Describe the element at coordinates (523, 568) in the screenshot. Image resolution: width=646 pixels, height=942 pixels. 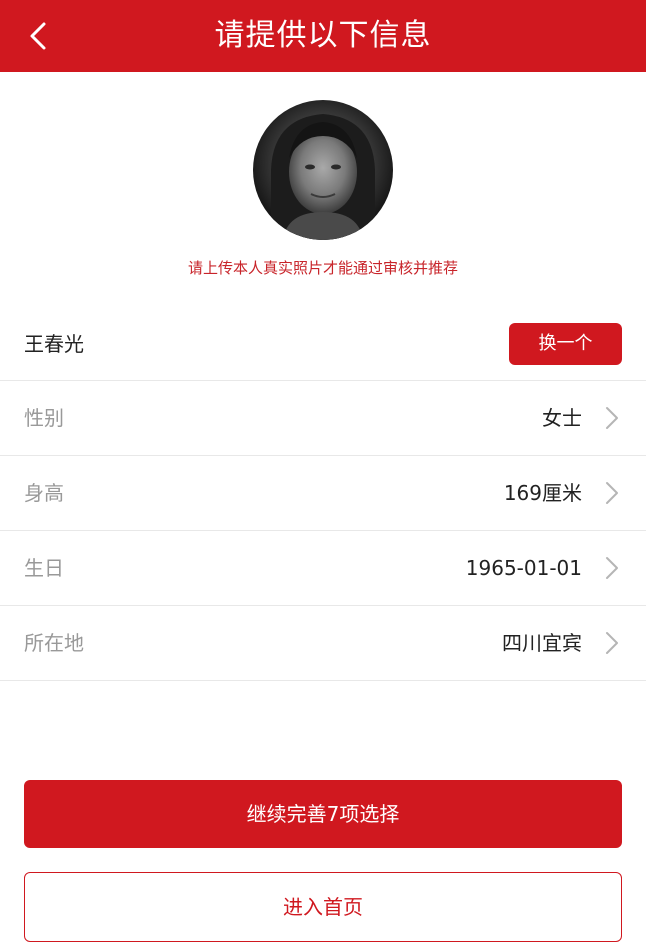
I see `field-value: 1965-01-01` at that location.